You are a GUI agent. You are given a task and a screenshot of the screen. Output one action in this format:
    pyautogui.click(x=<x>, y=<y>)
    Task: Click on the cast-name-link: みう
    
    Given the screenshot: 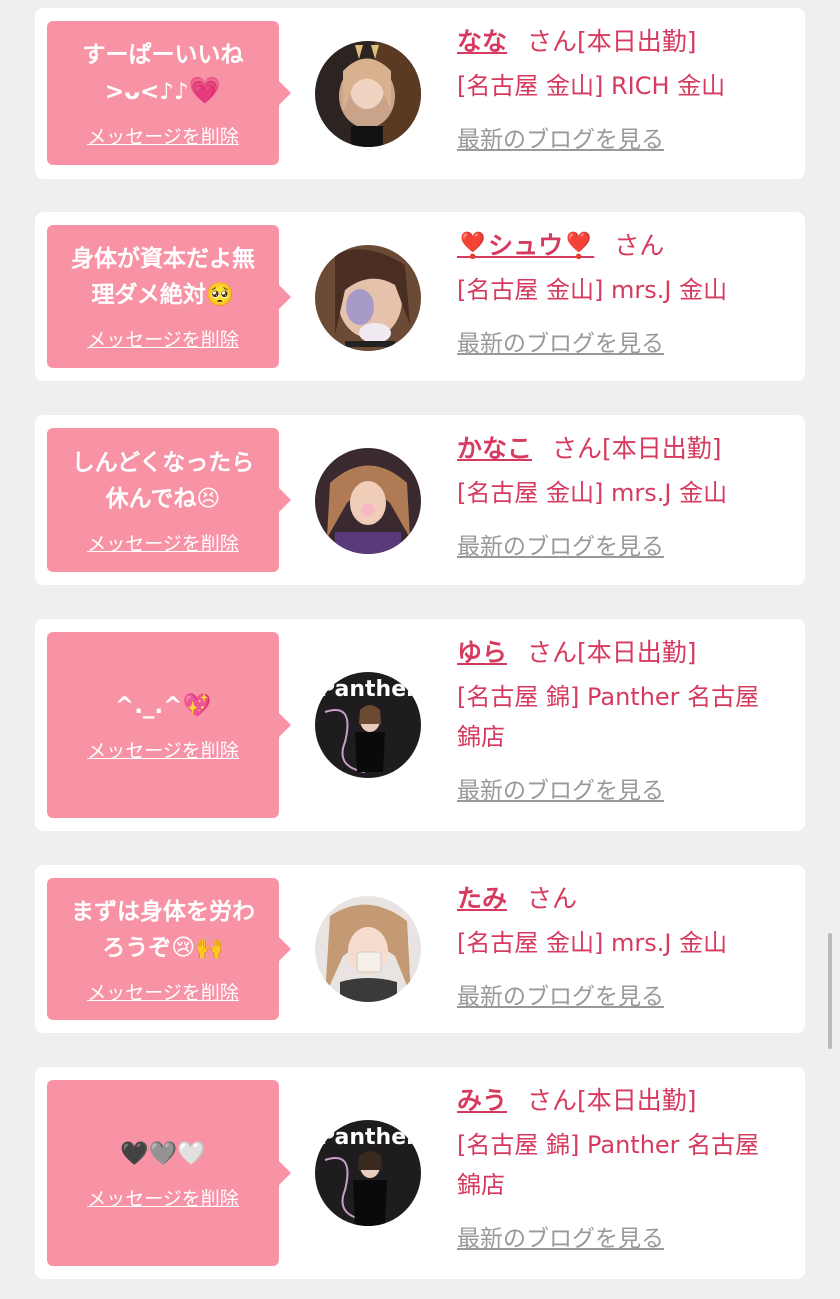 What is the action you would take?
    pyautogui.click(x=482, y=1100)
    